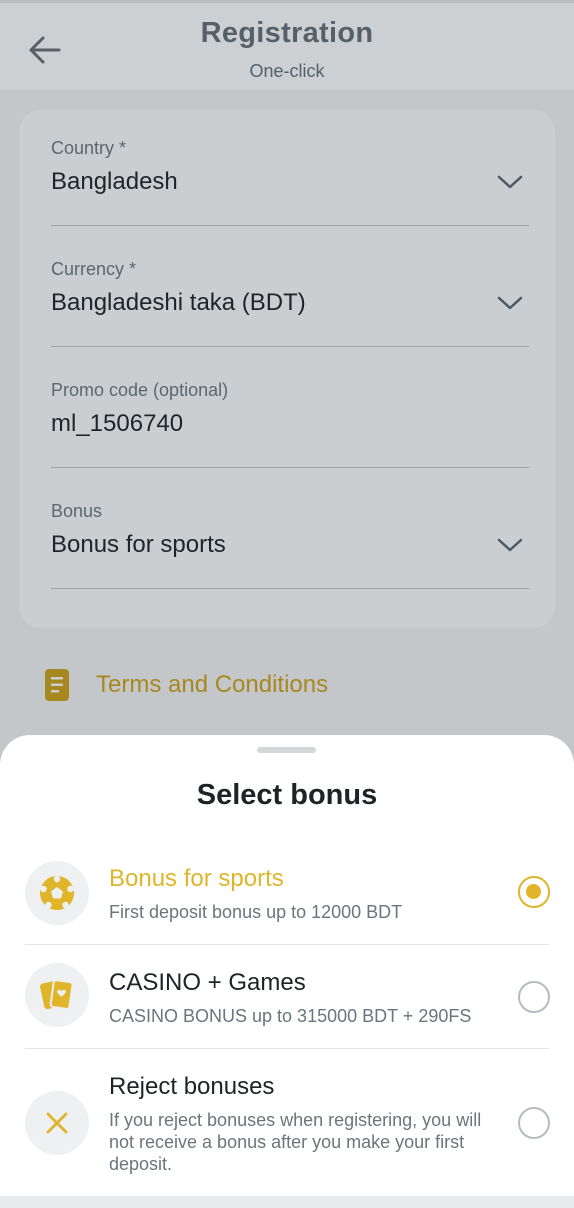 Image resolution: width=574 pixels, height=1208 pixels. I want to click on bonus-option-title: CASINO + Games, so click(207, 982).